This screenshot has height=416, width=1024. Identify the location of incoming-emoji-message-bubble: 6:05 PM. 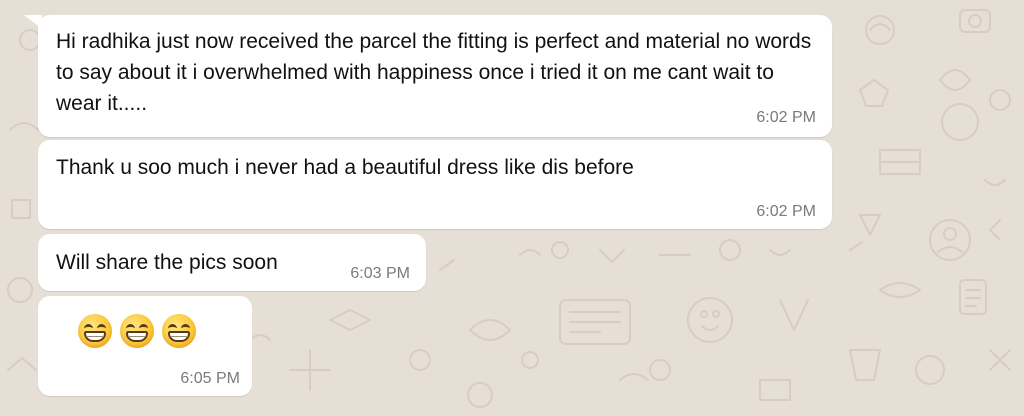
(145, 346).